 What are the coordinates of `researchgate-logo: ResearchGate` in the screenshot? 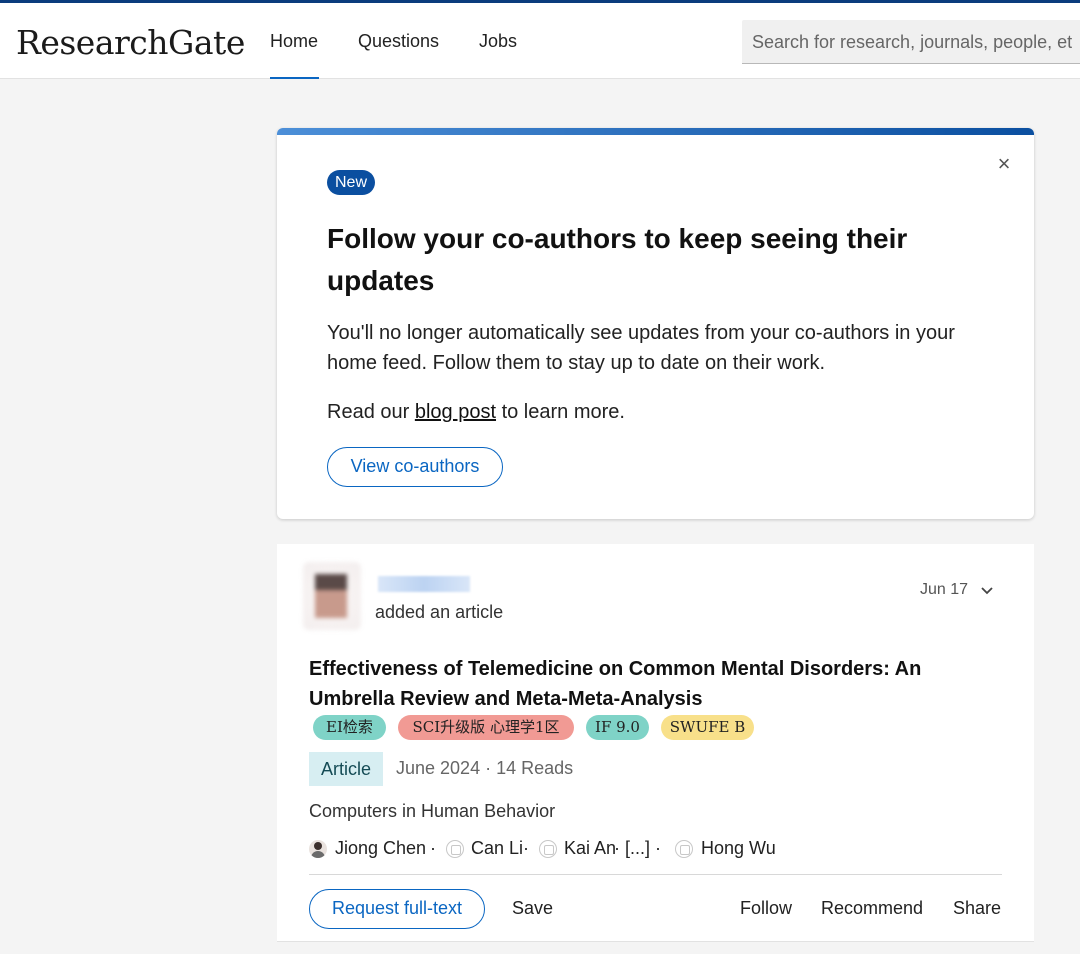 It's located at (130, 42).